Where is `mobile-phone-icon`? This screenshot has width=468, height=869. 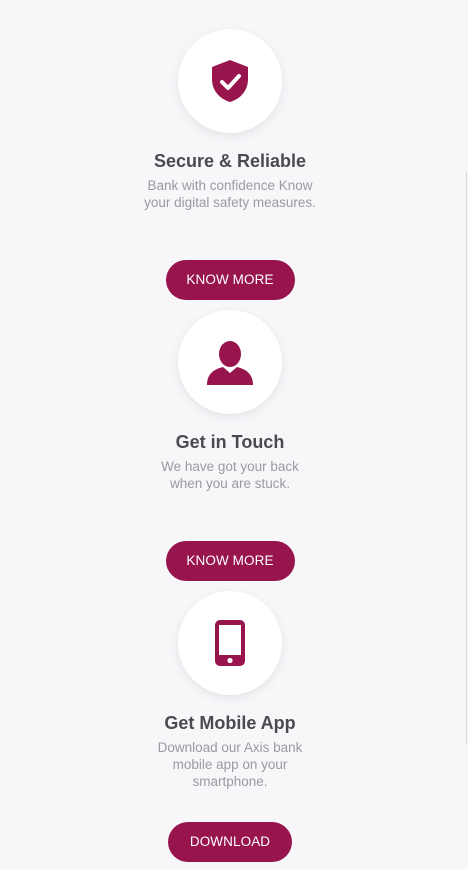 mobile-phone-icon is located at coordinates (230, 643).